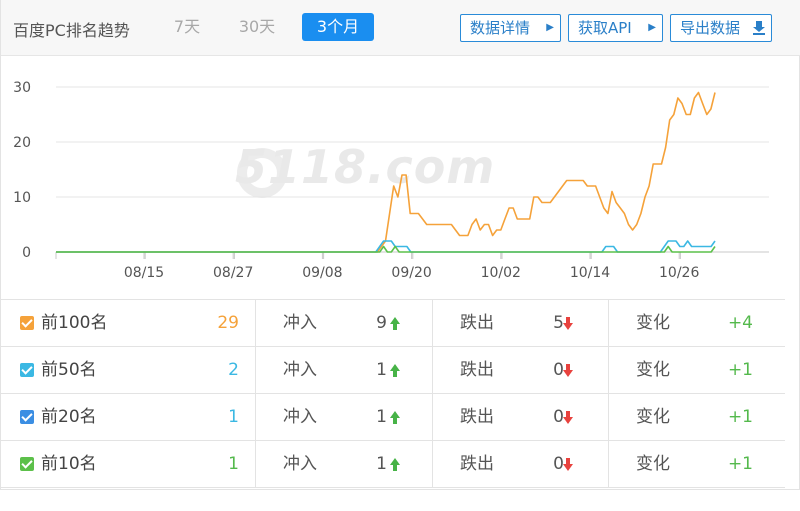 This screenshot has height=511, width=800. I want to click on tab-3-months: 3个月, so click(338, 27).